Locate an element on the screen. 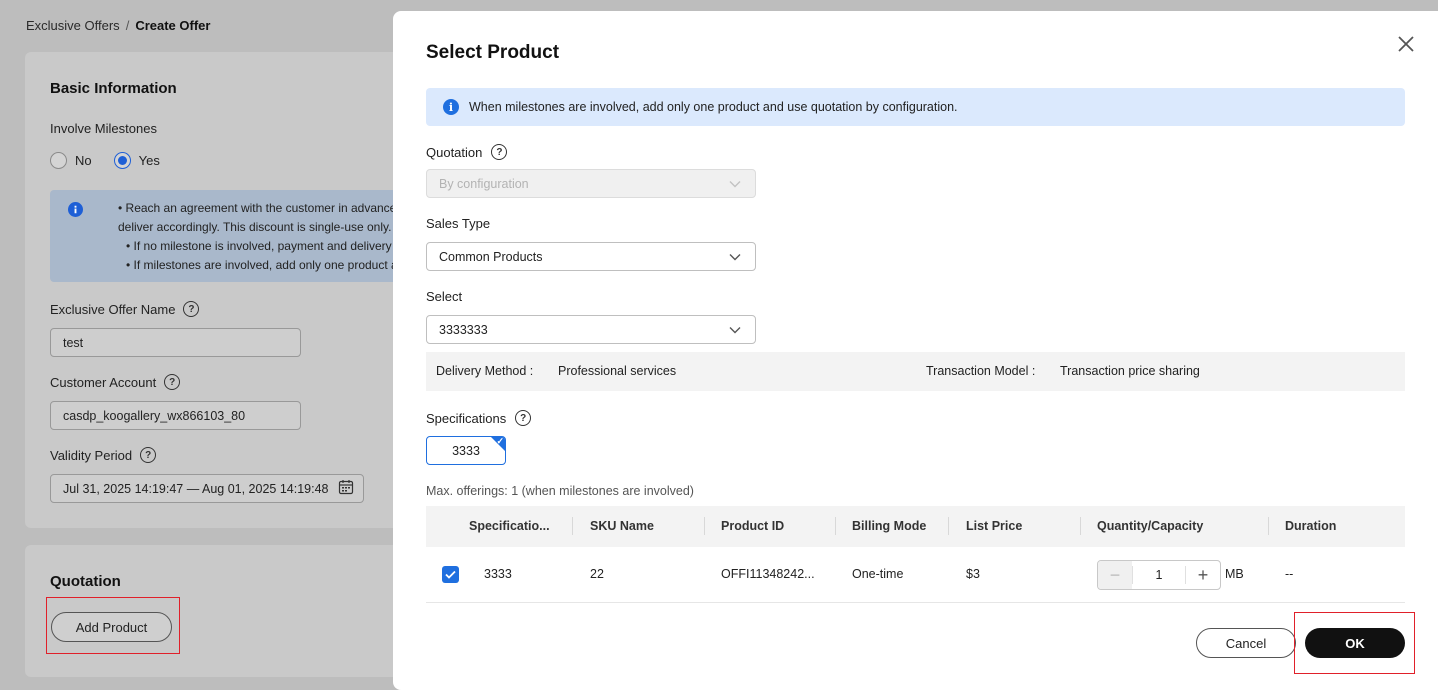 The width and height of the screenshot is (1438, 690). customer-account-label: Customer Account ? is located at coordinates (115, 382).